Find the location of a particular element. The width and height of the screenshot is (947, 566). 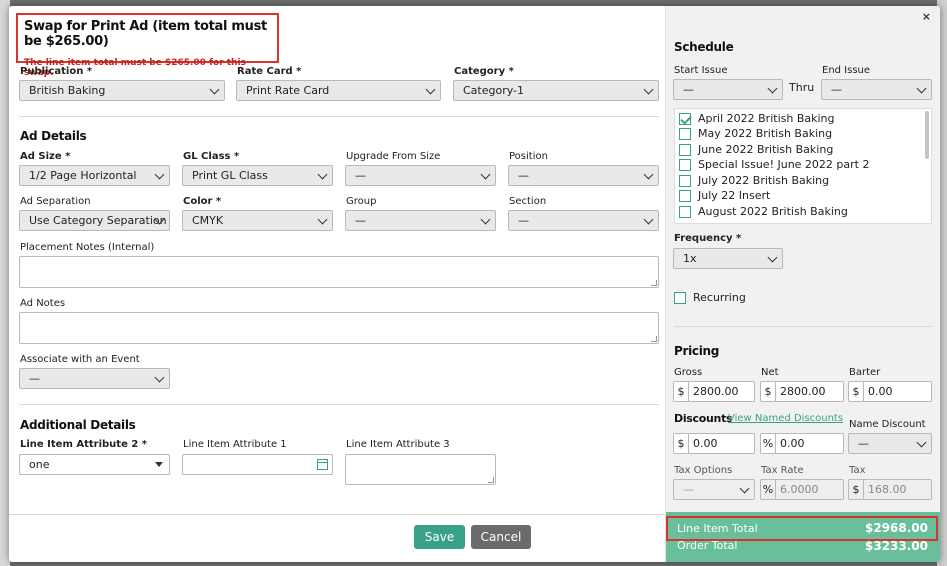

attr1-label: Line Item Attribute 1 is located at coordinates (235, 444).